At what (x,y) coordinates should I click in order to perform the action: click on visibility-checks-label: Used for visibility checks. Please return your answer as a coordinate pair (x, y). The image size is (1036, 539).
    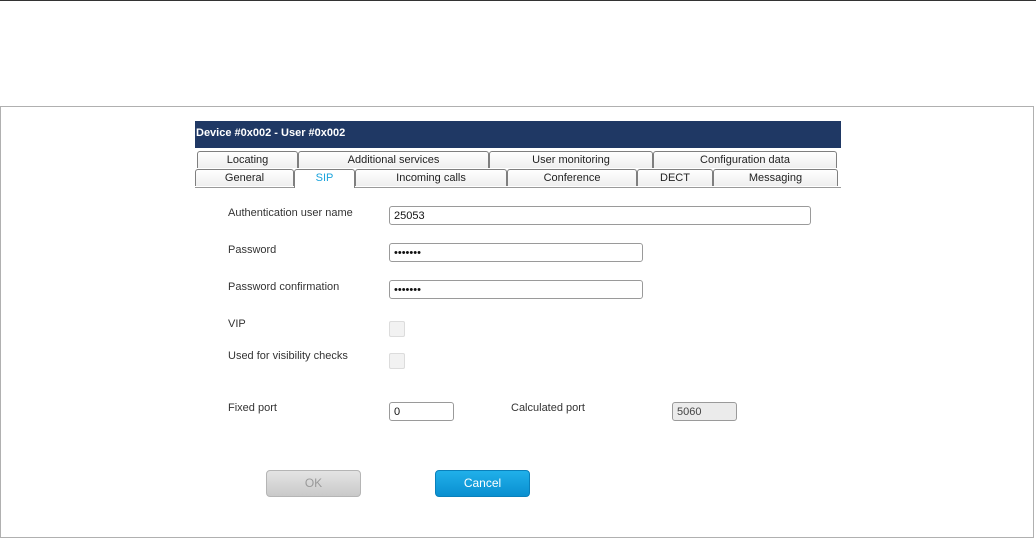
    Looking at the image, I should click on (288, 356).